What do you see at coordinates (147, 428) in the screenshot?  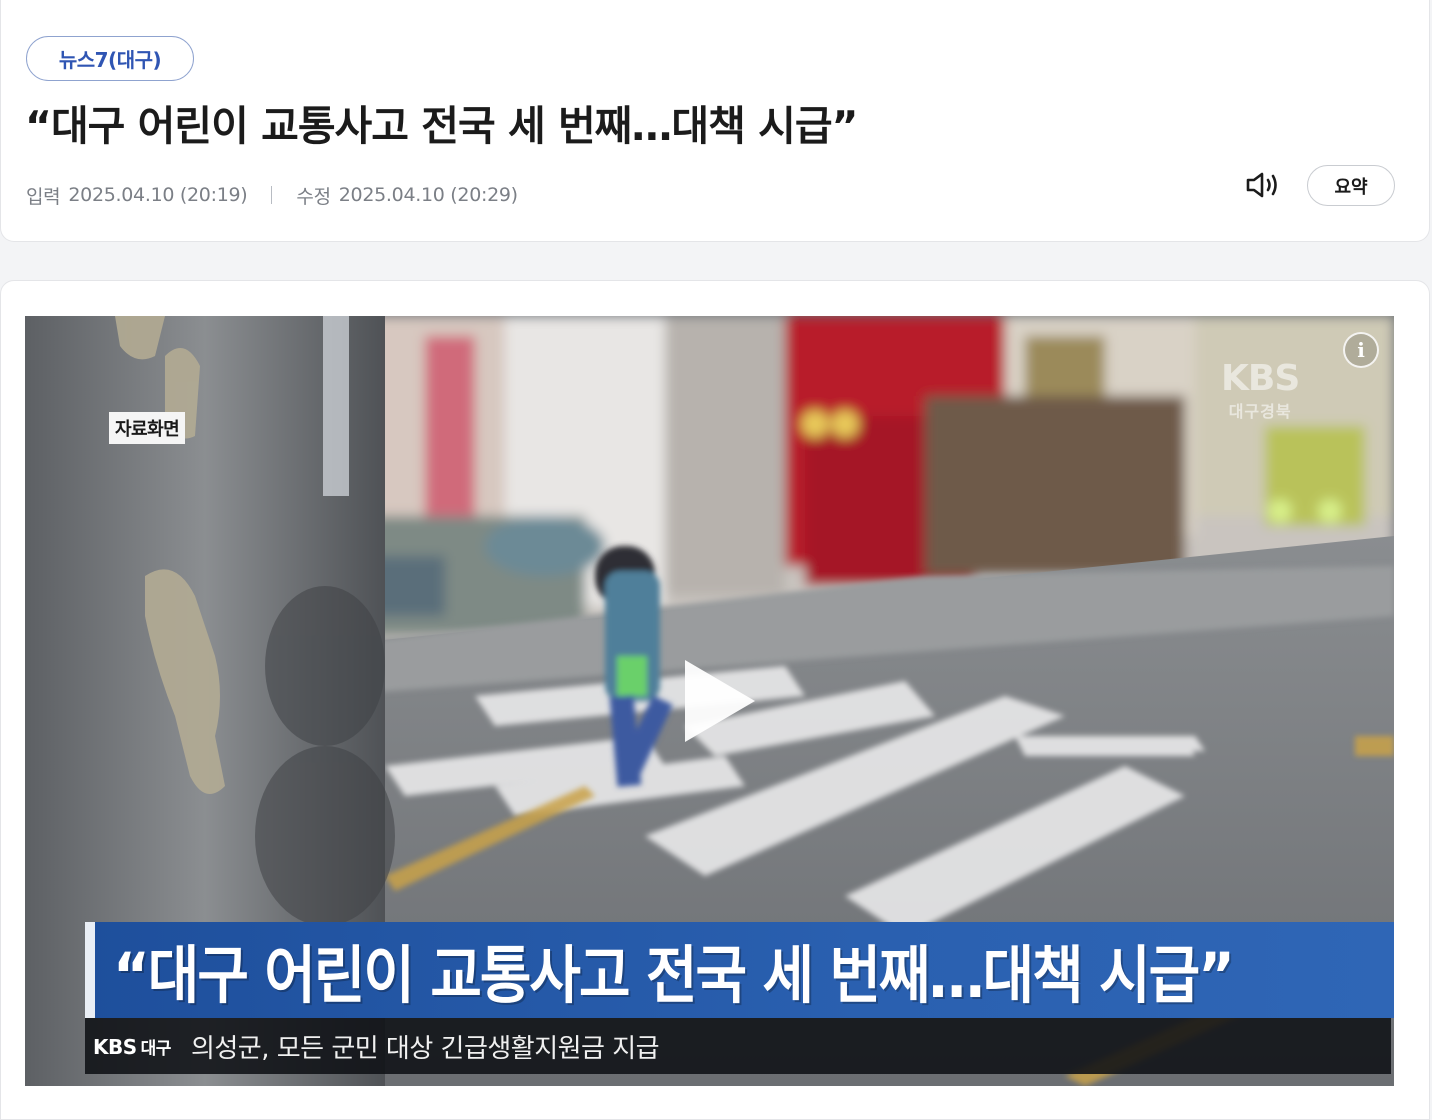 I see `caption-tag: 자료화면` at bounding box center [147, 428].